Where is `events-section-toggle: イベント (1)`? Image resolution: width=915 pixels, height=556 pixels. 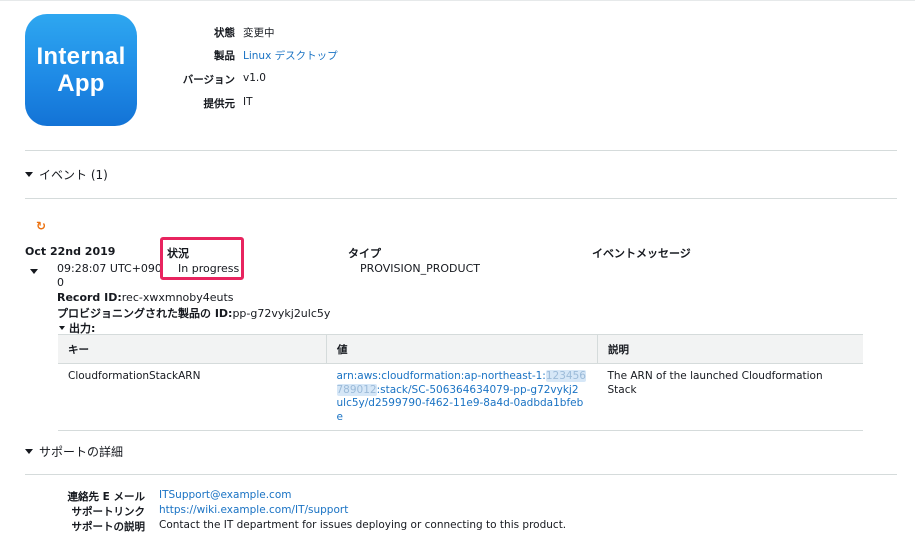
events-section-toggle: イベント (1) is located at coordinates (66, 174).